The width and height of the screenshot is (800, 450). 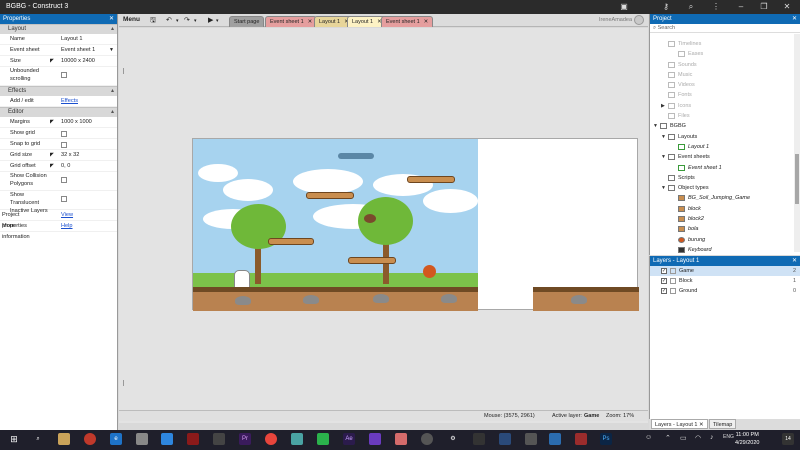 What do you see at coordinates (683, 438) in the screenshot?
I see `battery-icon: ▭` at bounding box center [683, 438].